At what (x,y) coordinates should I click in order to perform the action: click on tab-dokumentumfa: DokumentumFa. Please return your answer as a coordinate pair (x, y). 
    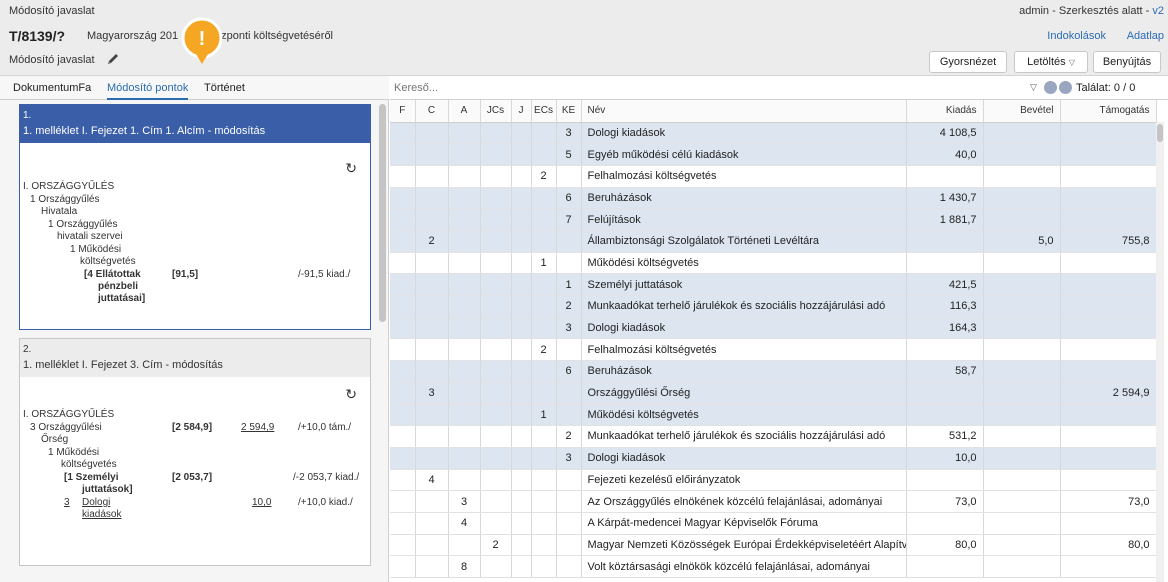
    Looking at the image, I should click on (52, 88).